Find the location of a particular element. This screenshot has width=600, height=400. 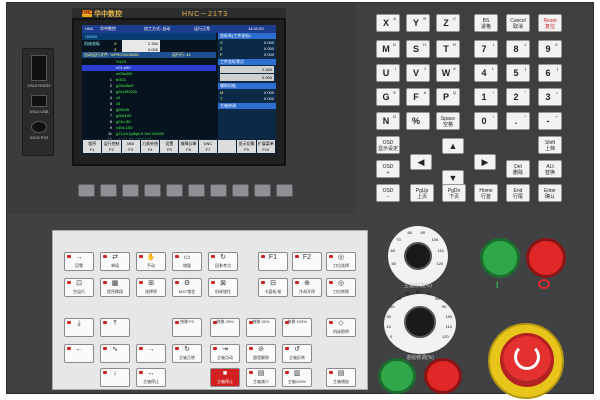

machine-key-14: ⊟ 卡盘松/紧 is located at coordinates (273, 287).